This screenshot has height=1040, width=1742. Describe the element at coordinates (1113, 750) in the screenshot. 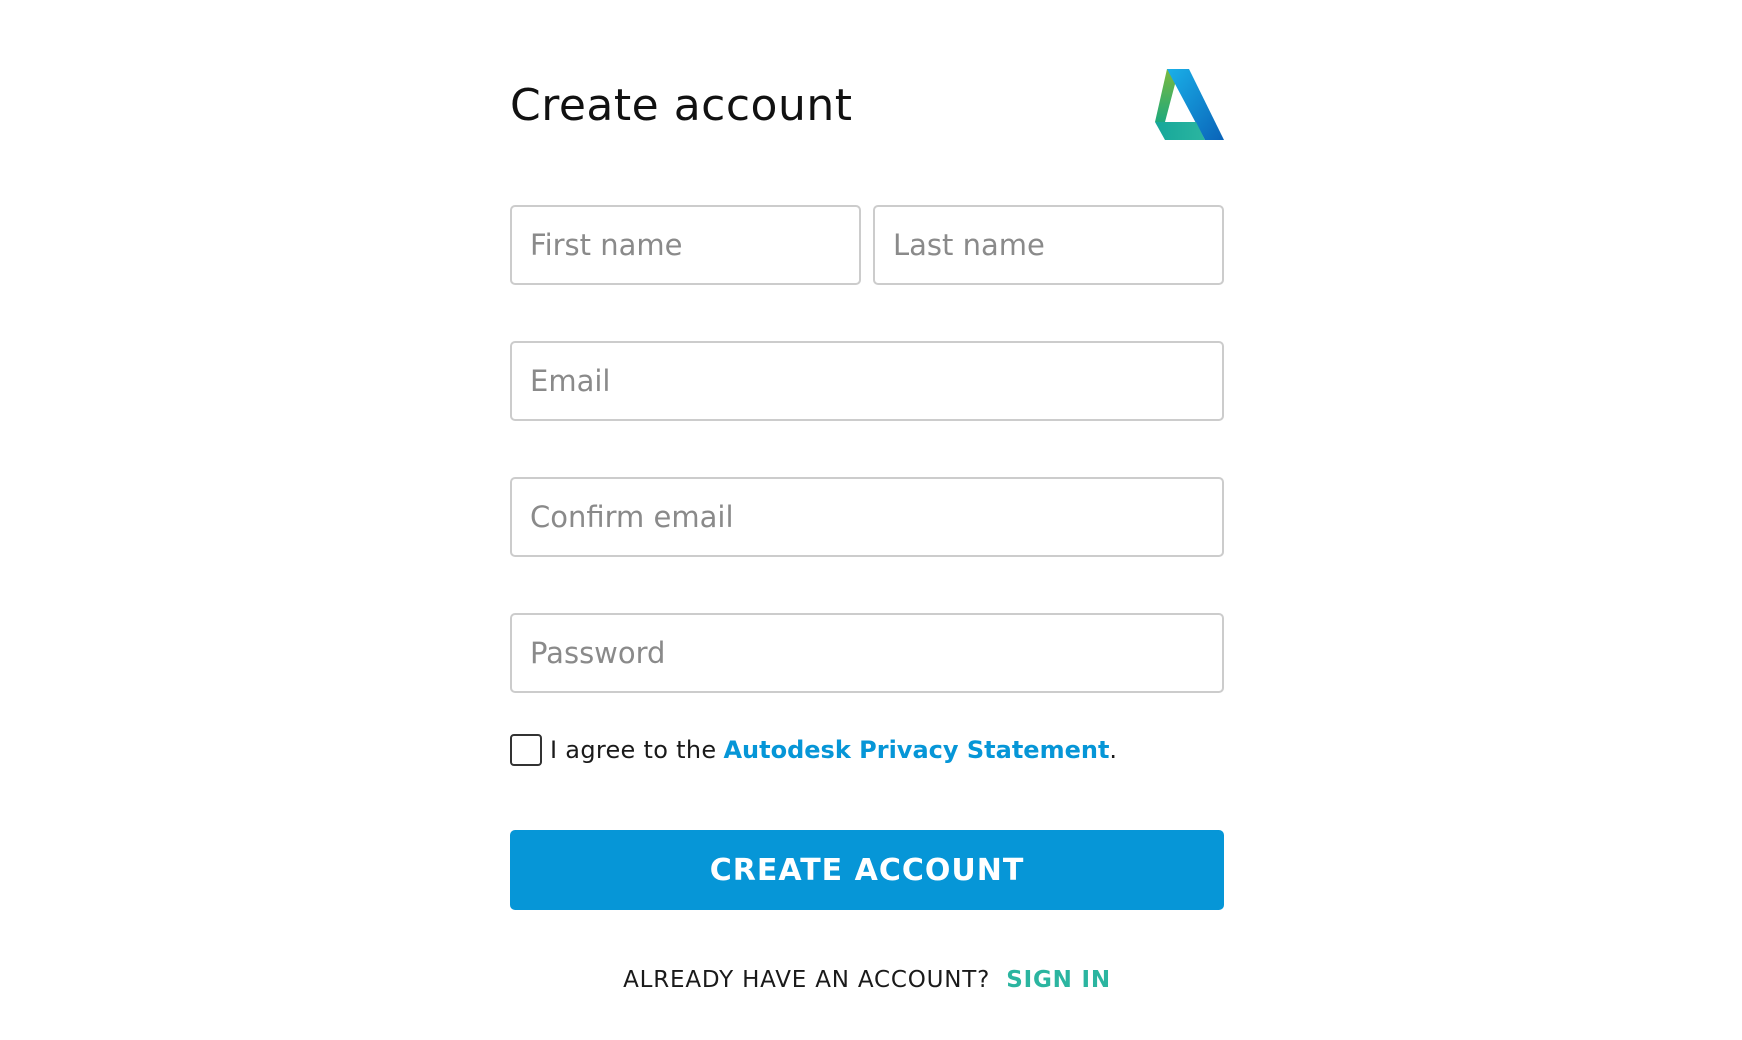

I see `agree-suffix: .` at that location.